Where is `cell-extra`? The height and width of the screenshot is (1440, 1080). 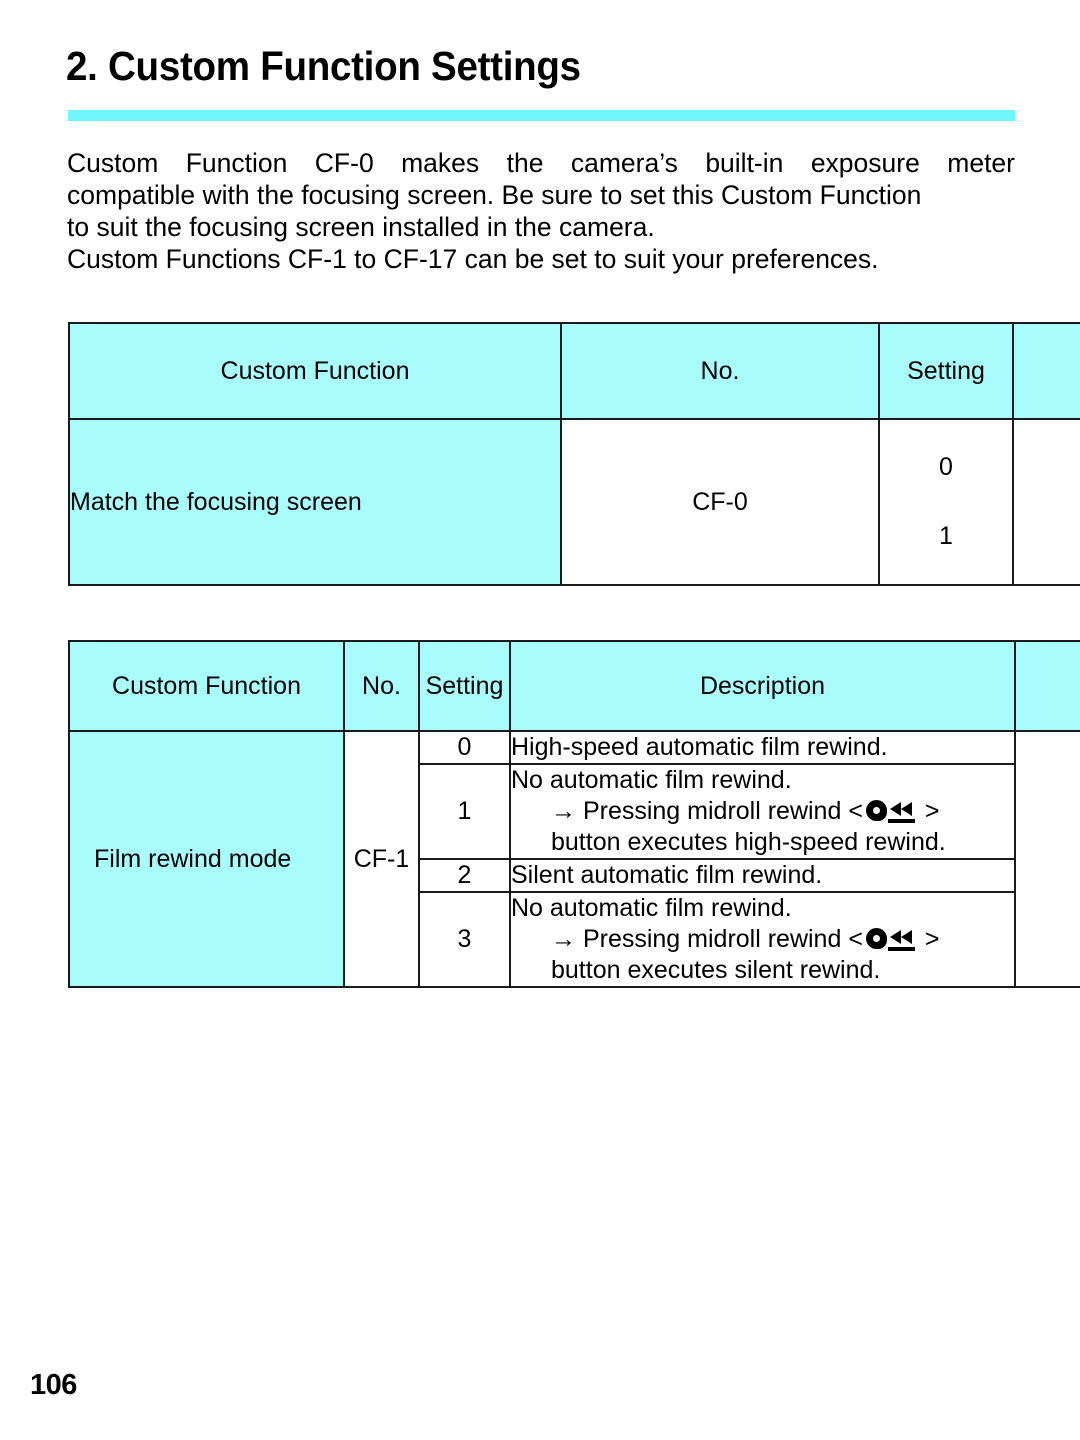
cell-extra is located at coordinates (1047, 859).